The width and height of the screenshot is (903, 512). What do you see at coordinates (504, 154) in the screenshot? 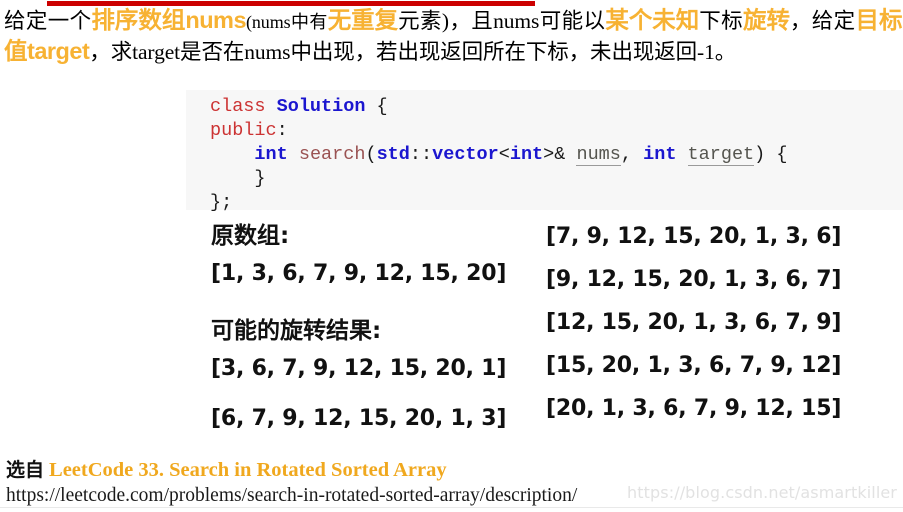
I see `code-token: <` at bounding box center [504, 154].